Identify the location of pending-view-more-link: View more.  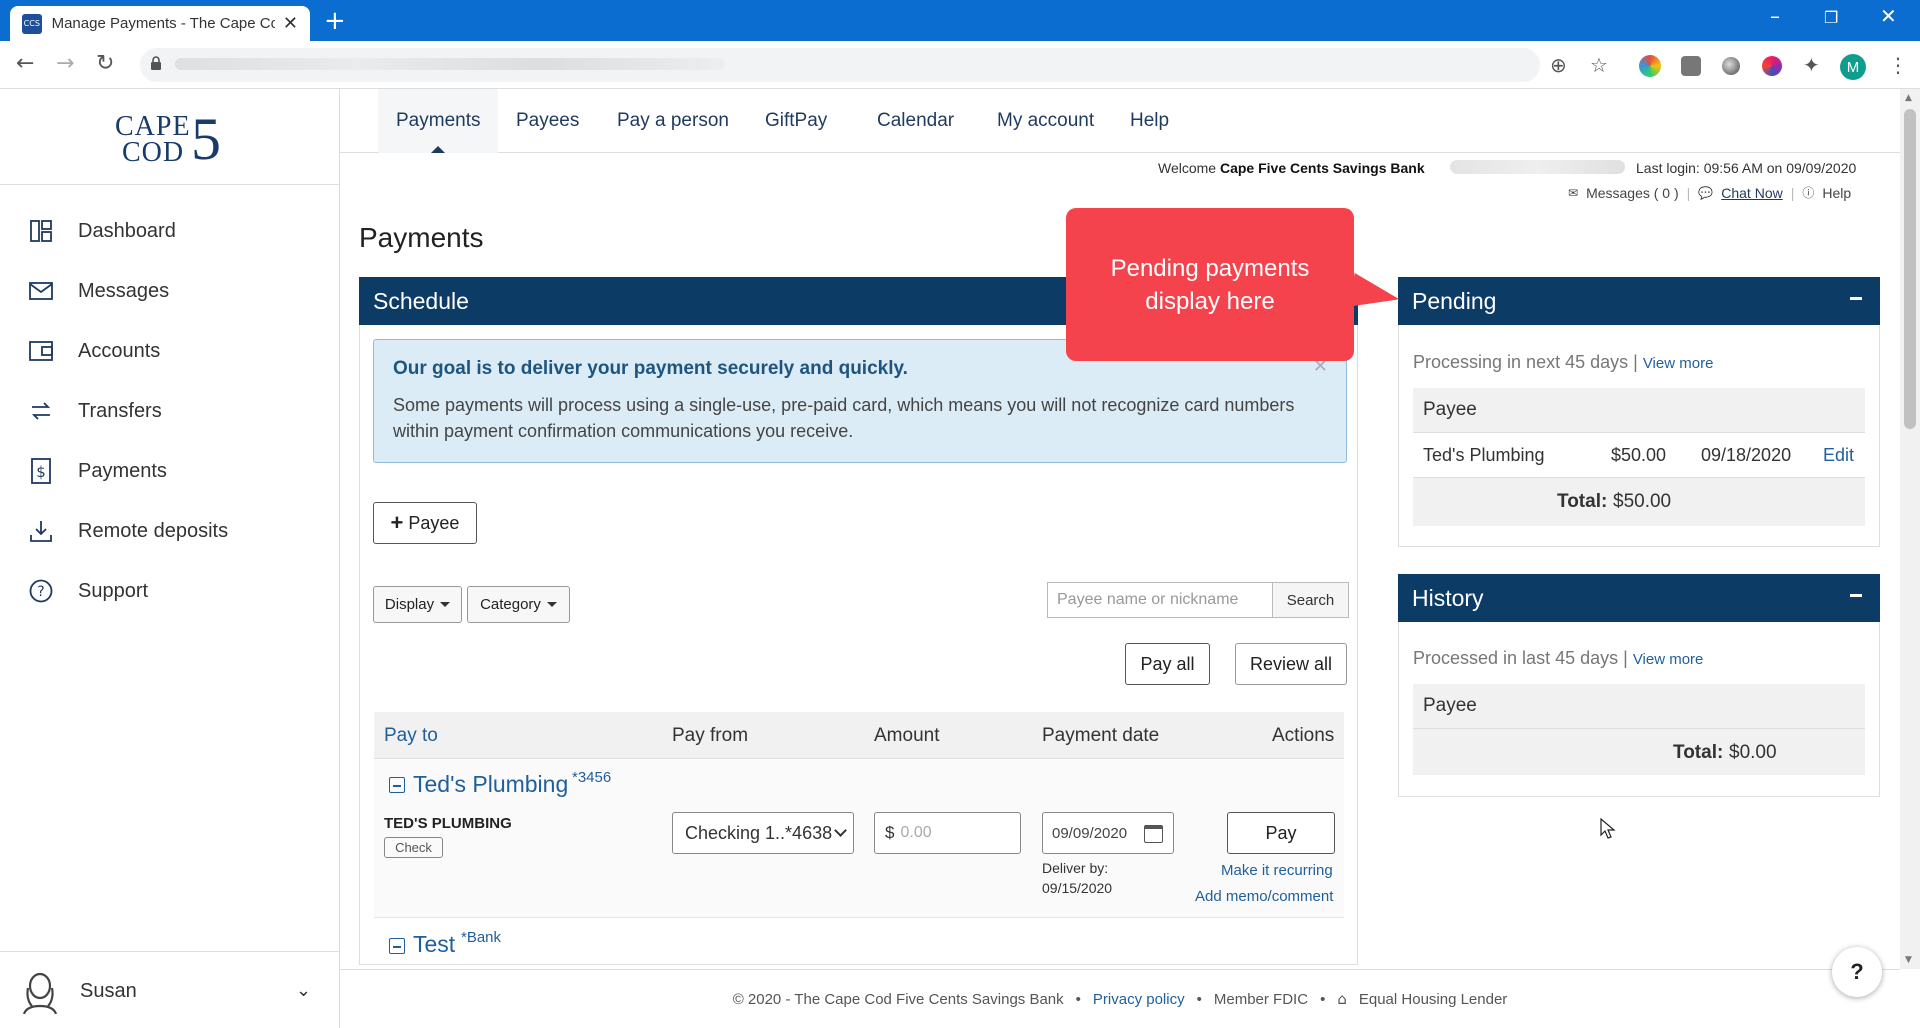
(1678, 363).